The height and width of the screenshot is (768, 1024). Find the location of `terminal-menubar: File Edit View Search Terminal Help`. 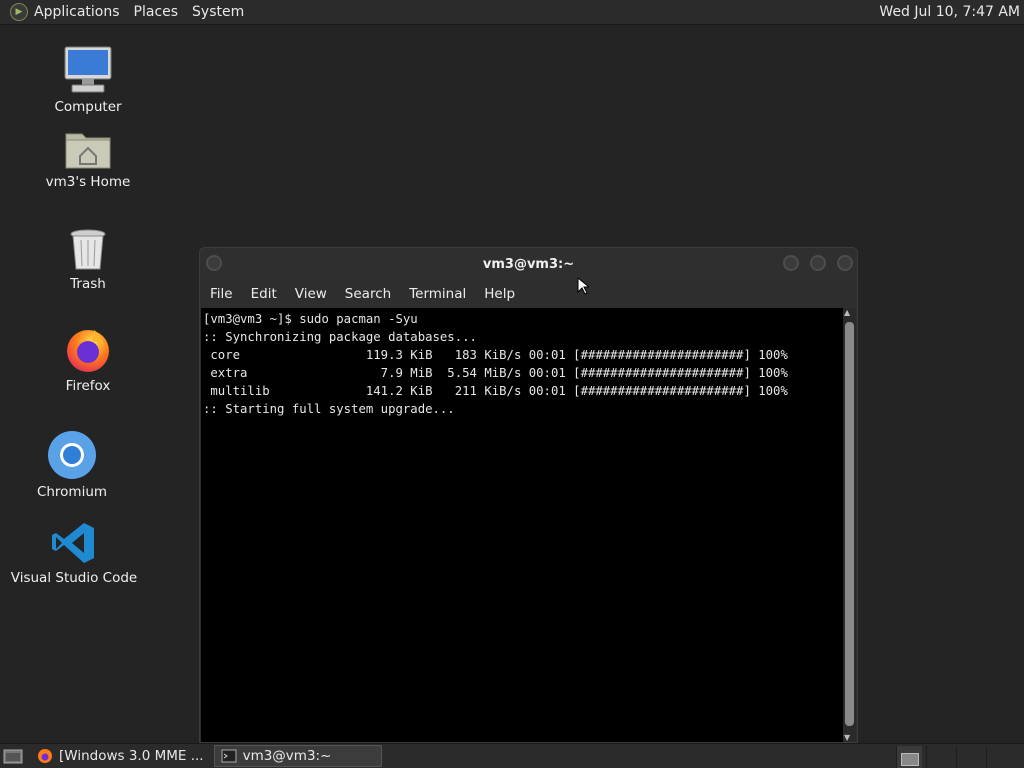

terminal-menubar: File Edit View Search Terminal Help is located at coordinates (528, 294).